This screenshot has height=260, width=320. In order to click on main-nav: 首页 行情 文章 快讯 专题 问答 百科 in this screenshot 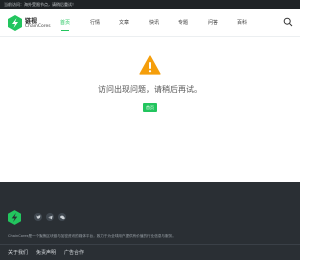, I will do `click(170, 23)`.